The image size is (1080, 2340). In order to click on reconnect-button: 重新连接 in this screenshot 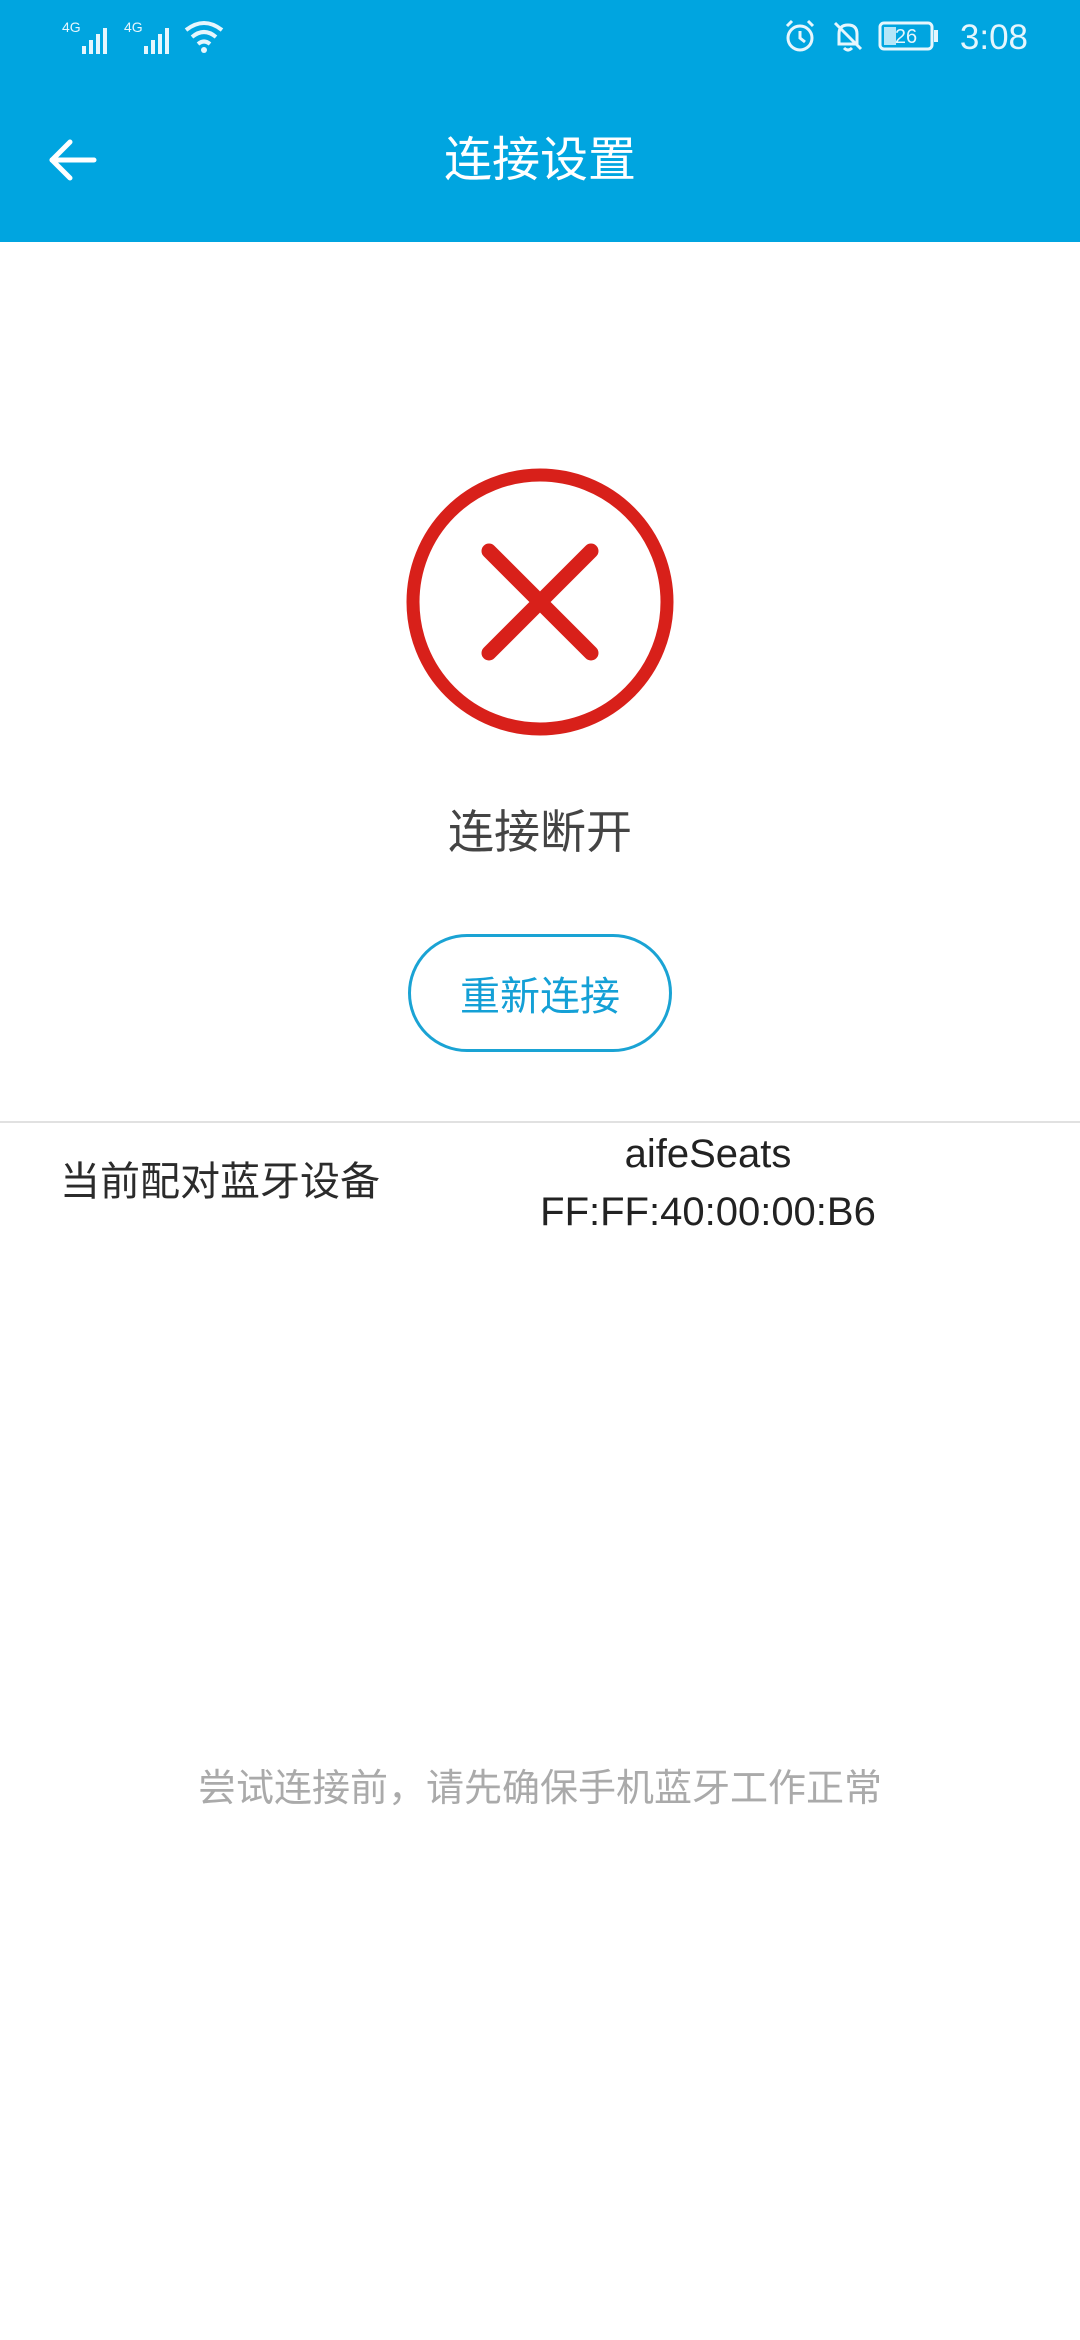, I will do `click(540, 993)`.